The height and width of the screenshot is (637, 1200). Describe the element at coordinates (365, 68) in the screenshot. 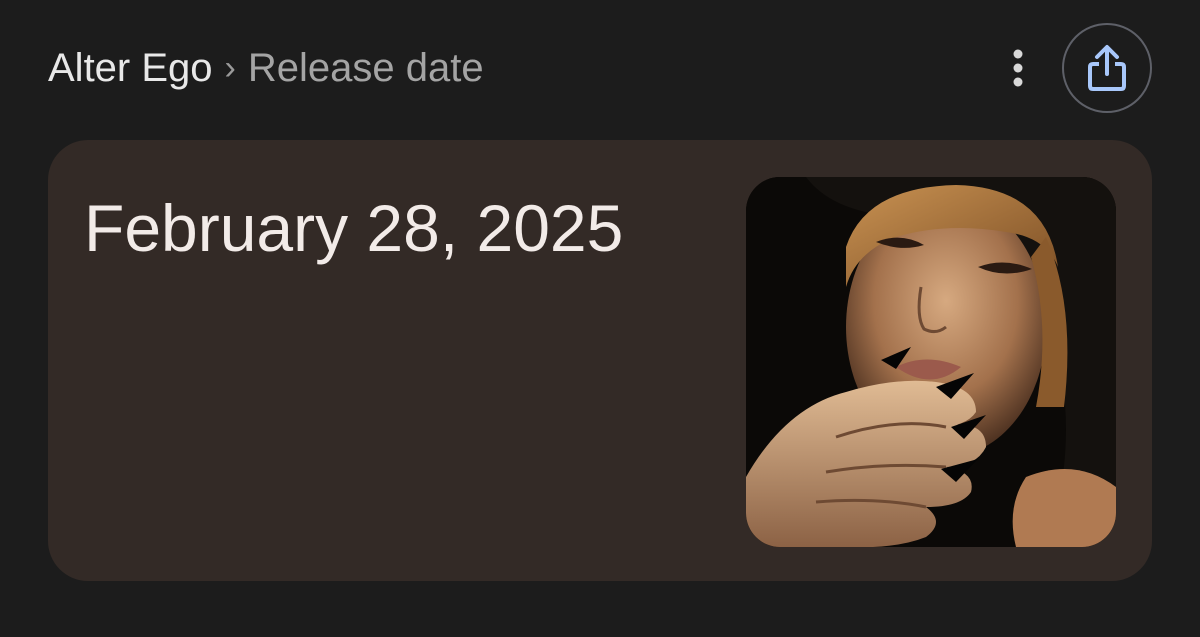

I see `breadcrumb-current: Release date` at that location.